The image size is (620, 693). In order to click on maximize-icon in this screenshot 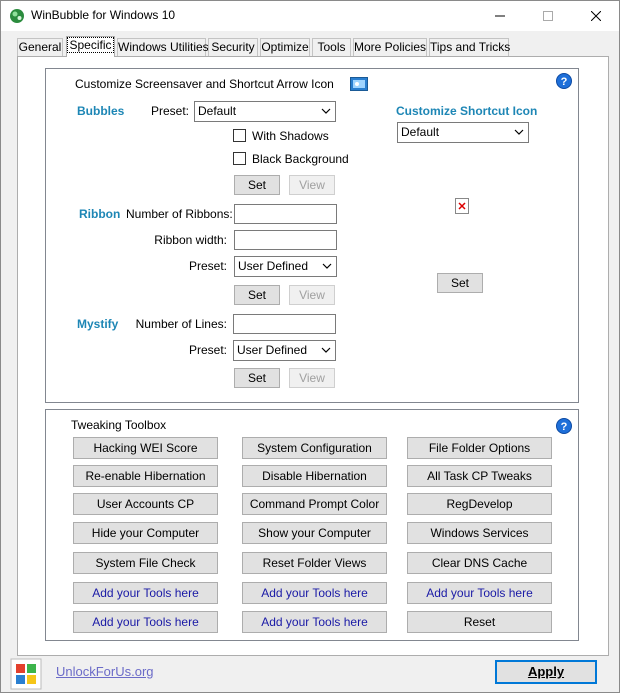, I will do `click(548, 16)`.